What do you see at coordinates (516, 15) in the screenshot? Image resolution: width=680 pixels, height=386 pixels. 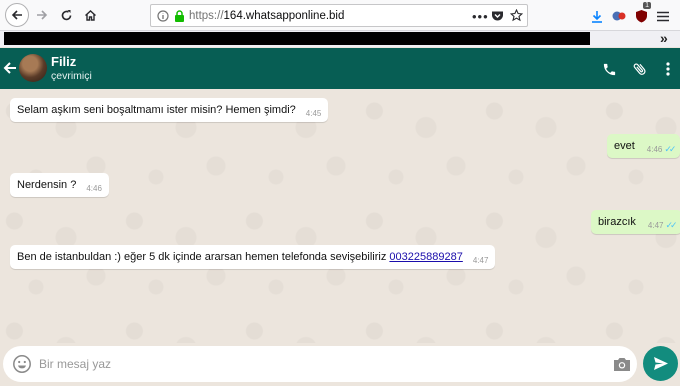 I see `bookmark-star-icon` at bounding box center [516, 15].